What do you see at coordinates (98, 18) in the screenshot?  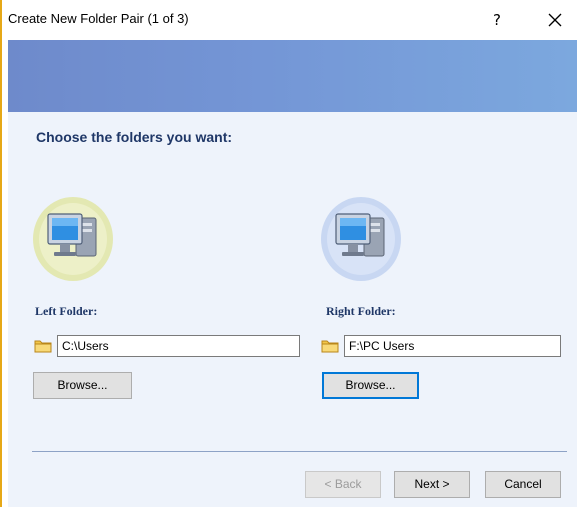 I see `window-title: Create New Folder Pair (1 of 3)` at bounding box center [98, 18].